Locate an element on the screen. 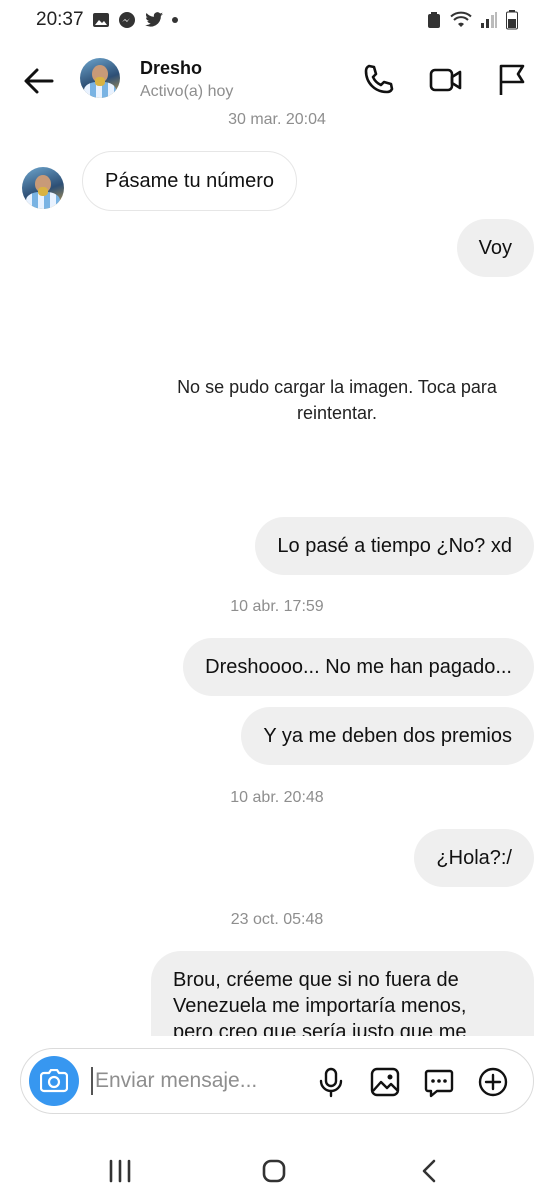 This screenshot has height=1200, width=554. system-nav-bar is located at coordinates (277, 1170).